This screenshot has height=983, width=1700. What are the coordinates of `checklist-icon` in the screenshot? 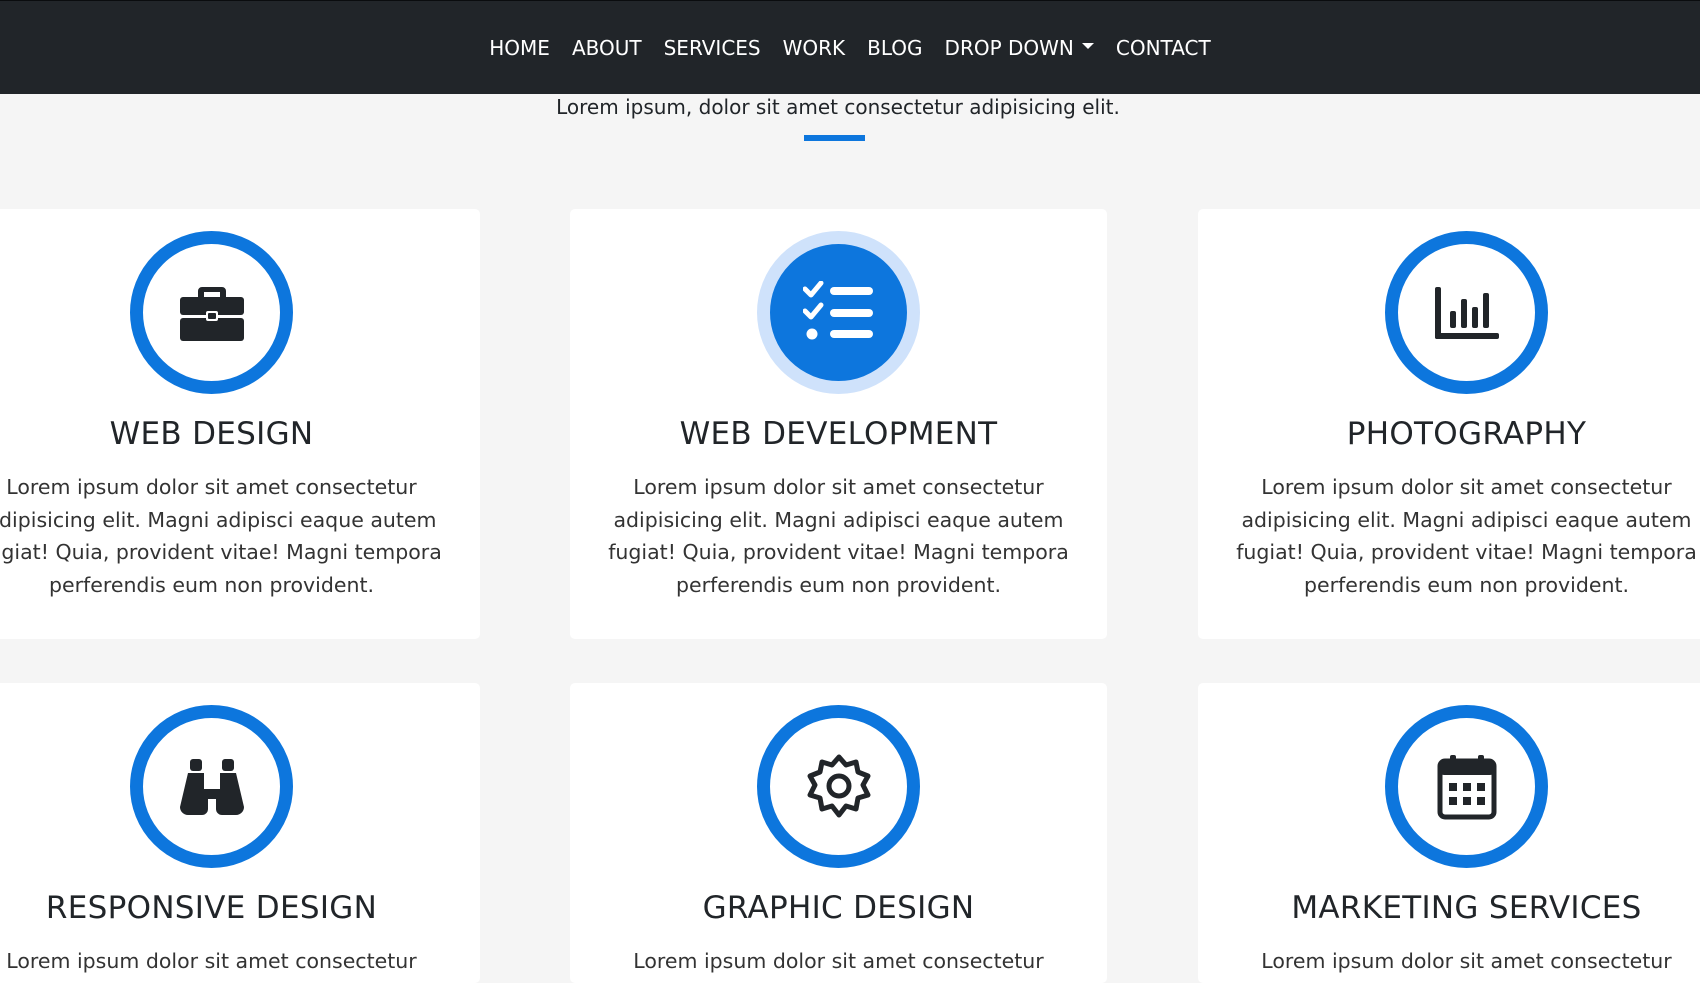 It's located at (837, 309).